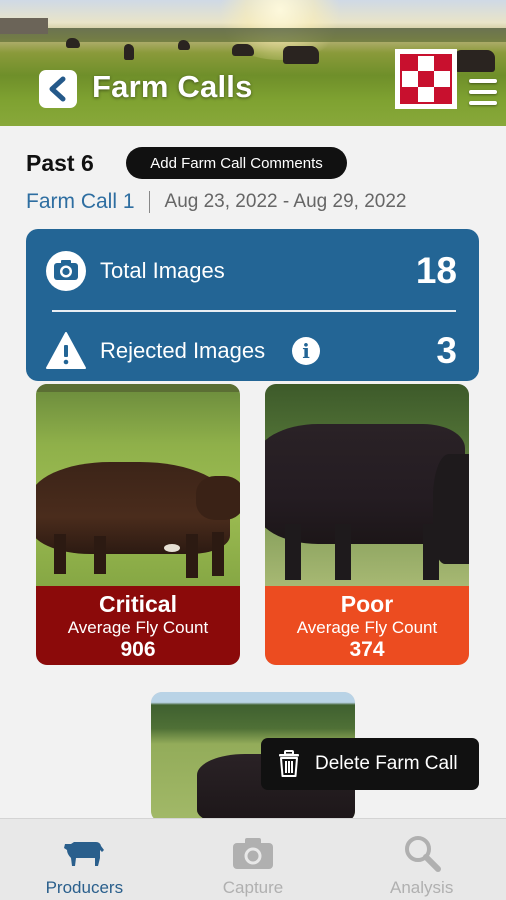 The image size is (506, 900). What do you see at coordinates (84, 853) in the screenshot?
I see `cow-icon` at bounding box center [84, 853].